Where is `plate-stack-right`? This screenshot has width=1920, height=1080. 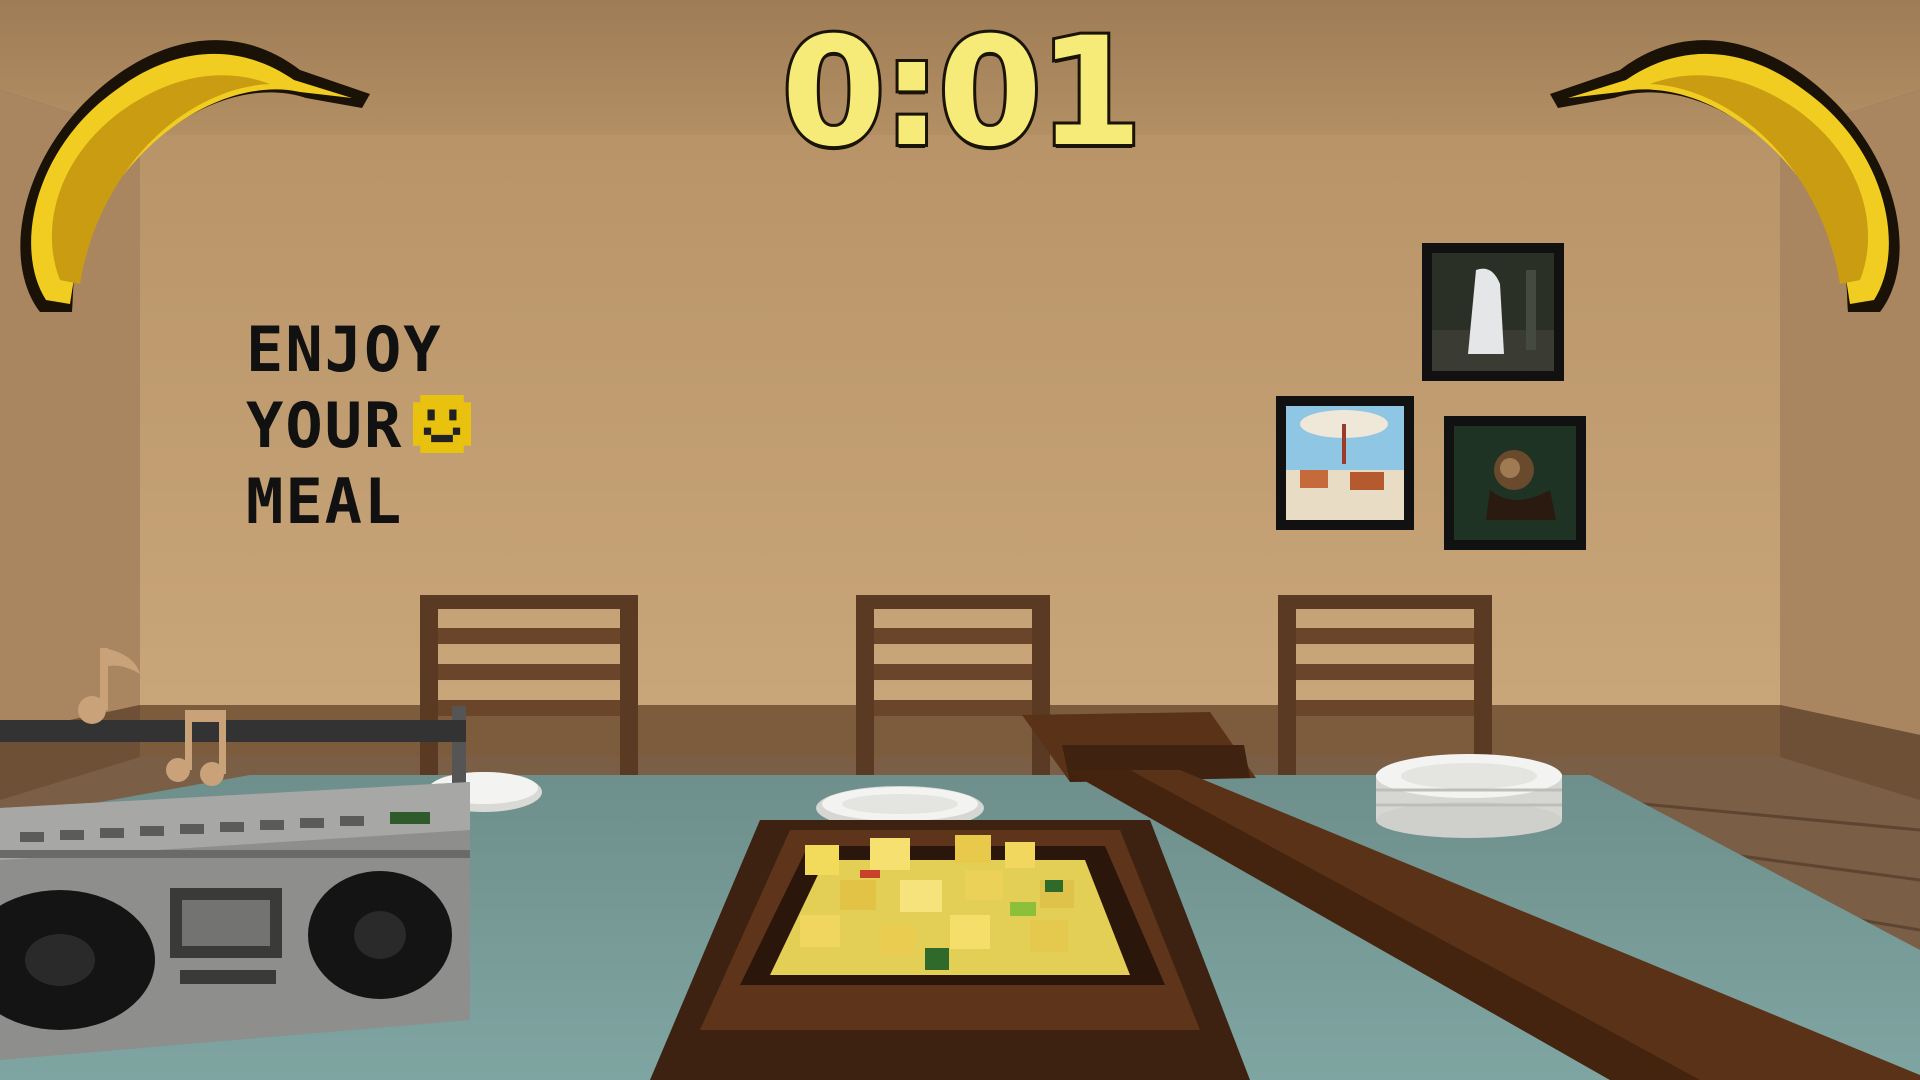
plate-stack-right is located at coordinates (1469, 796).